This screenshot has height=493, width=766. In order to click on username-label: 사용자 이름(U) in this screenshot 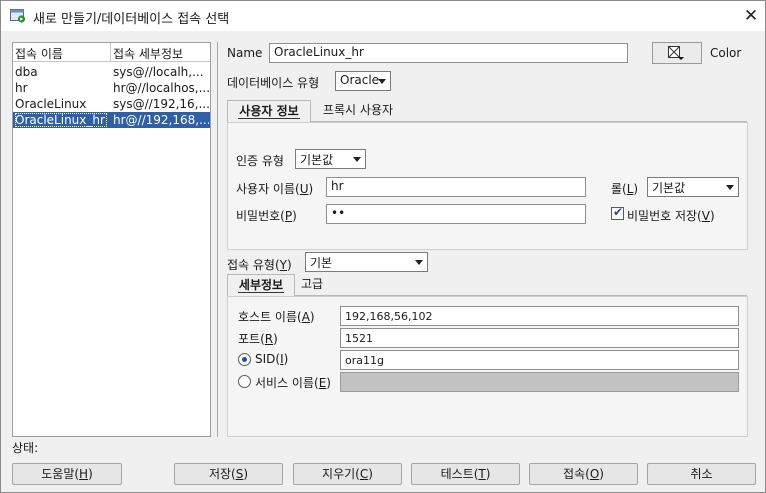, I will do `click(275, 189)`.